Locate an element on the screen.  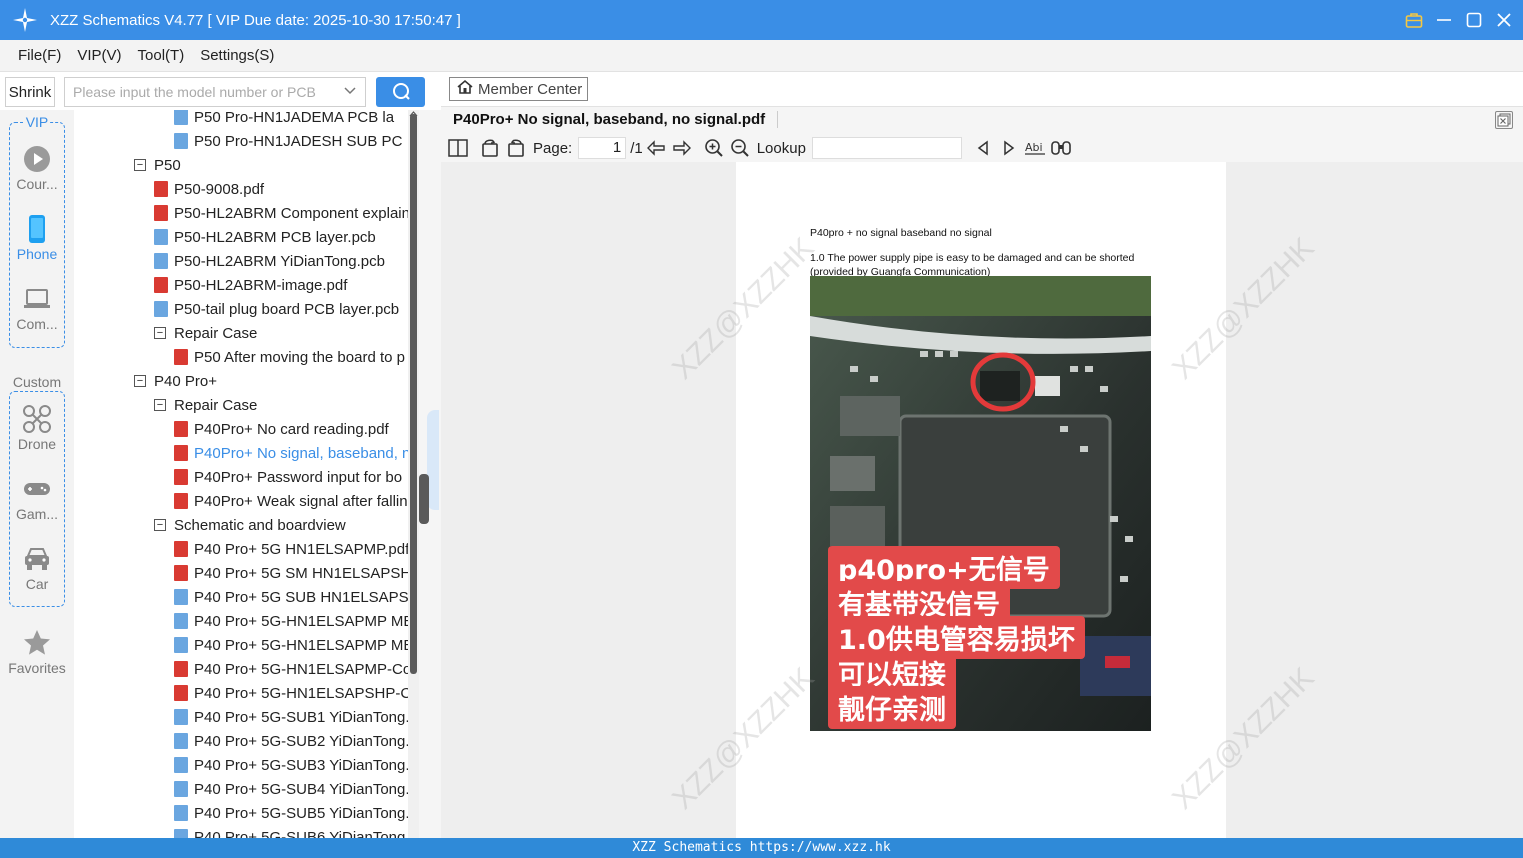
maximize-icon is located at coordinates (1474, 20).